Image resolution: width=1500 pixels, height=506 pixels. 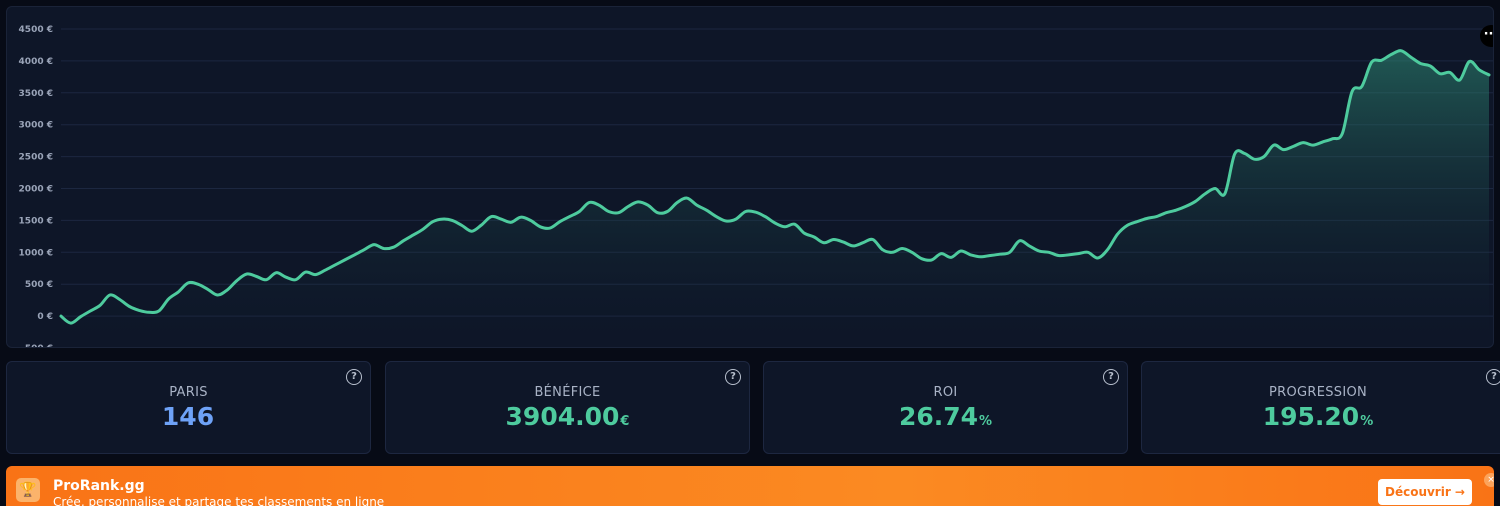 What do you see at coordinates (99, 486) in the screenshot?
I see `promo-title: ProRank.gg` at bounding box center [99, 486].